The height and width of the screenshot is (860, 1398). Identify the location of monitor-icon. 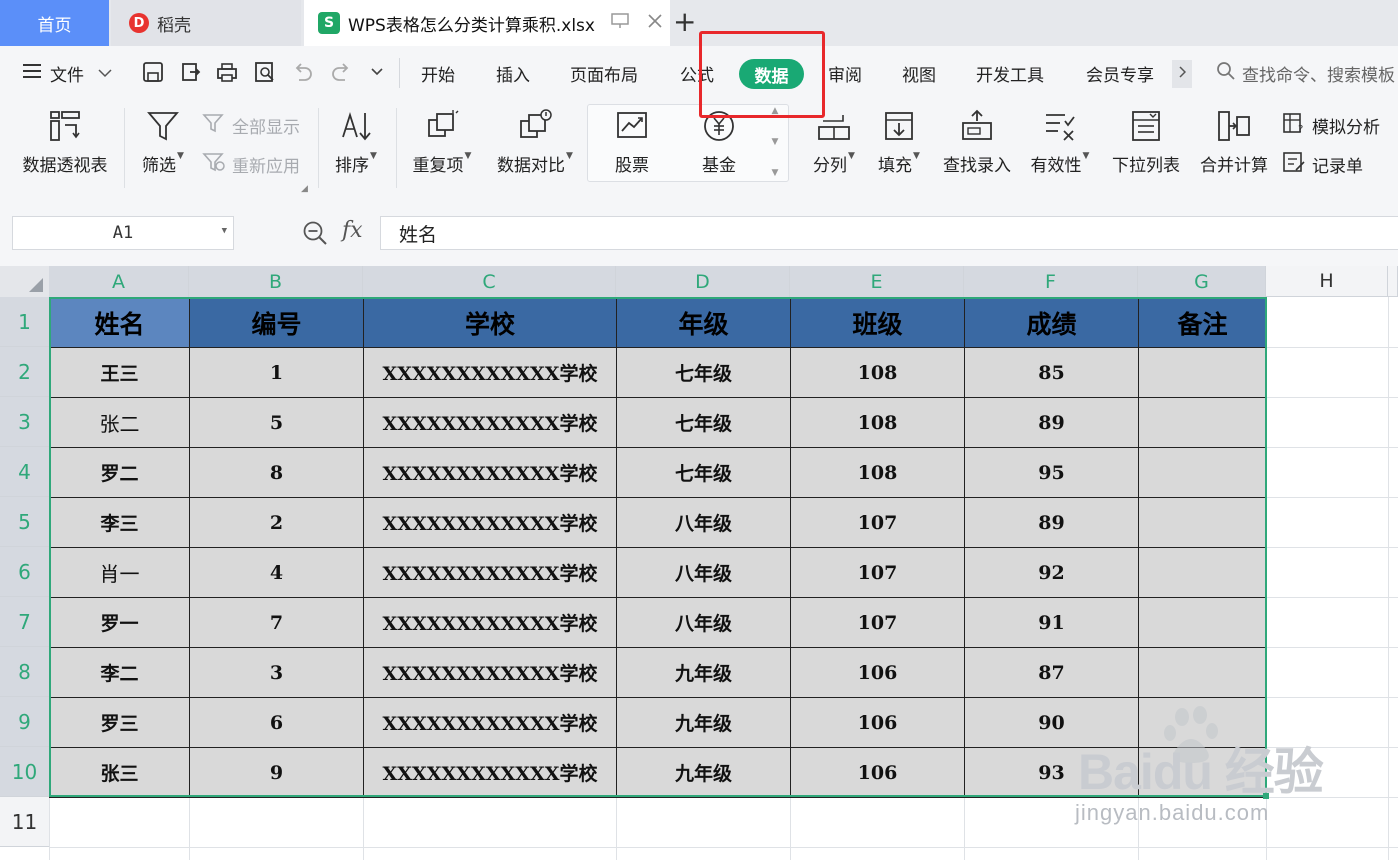
(620, 23).